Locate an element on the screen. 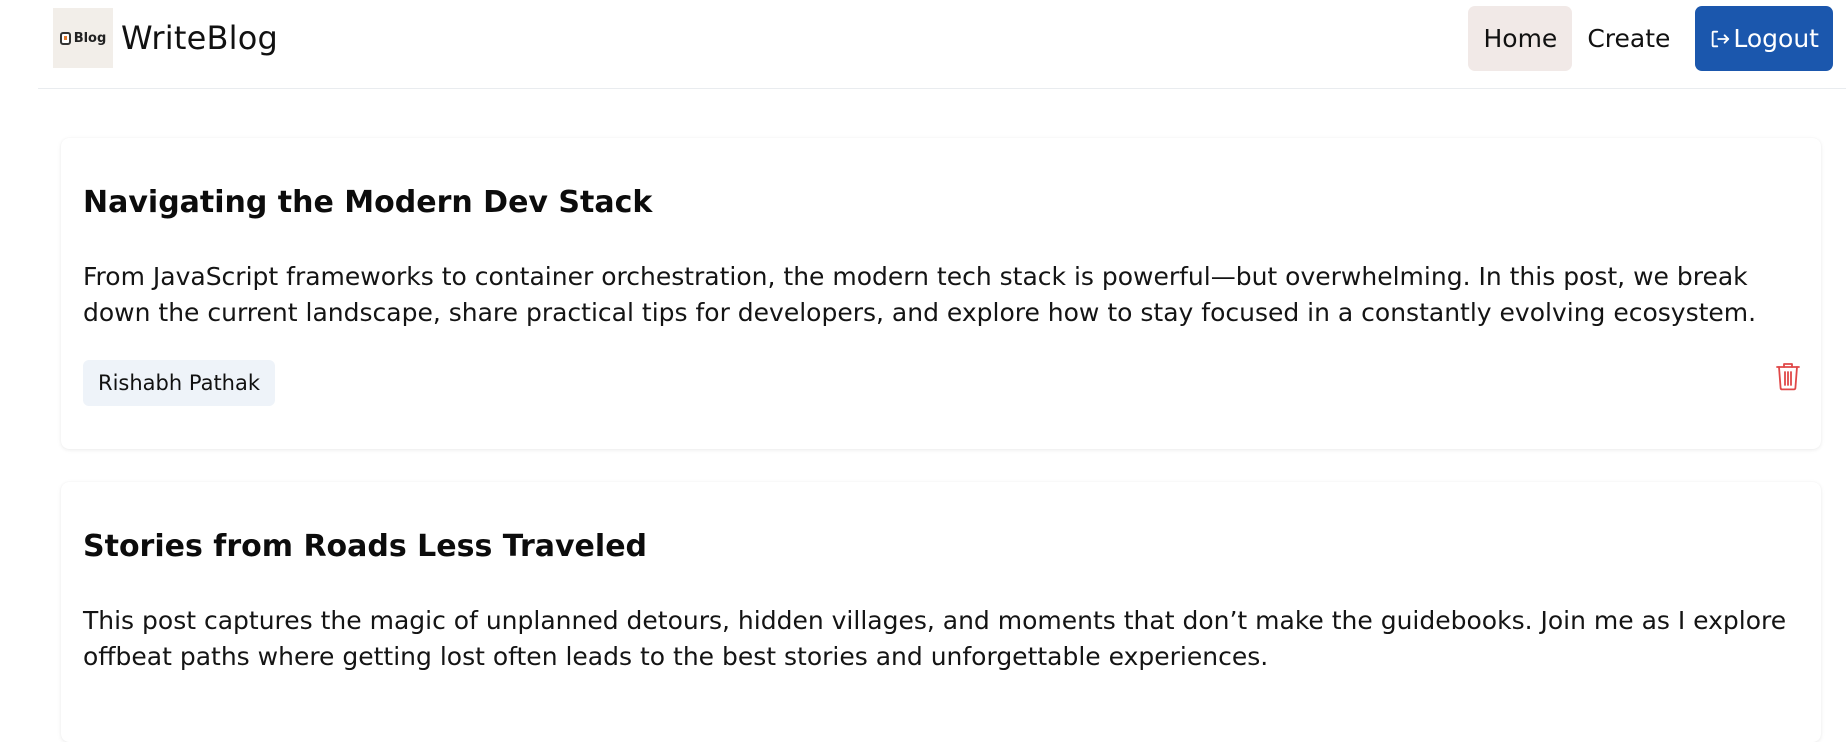 The width and height of the screenshot is (1846, 742). delete-button is located at coordinates (1788, 376).